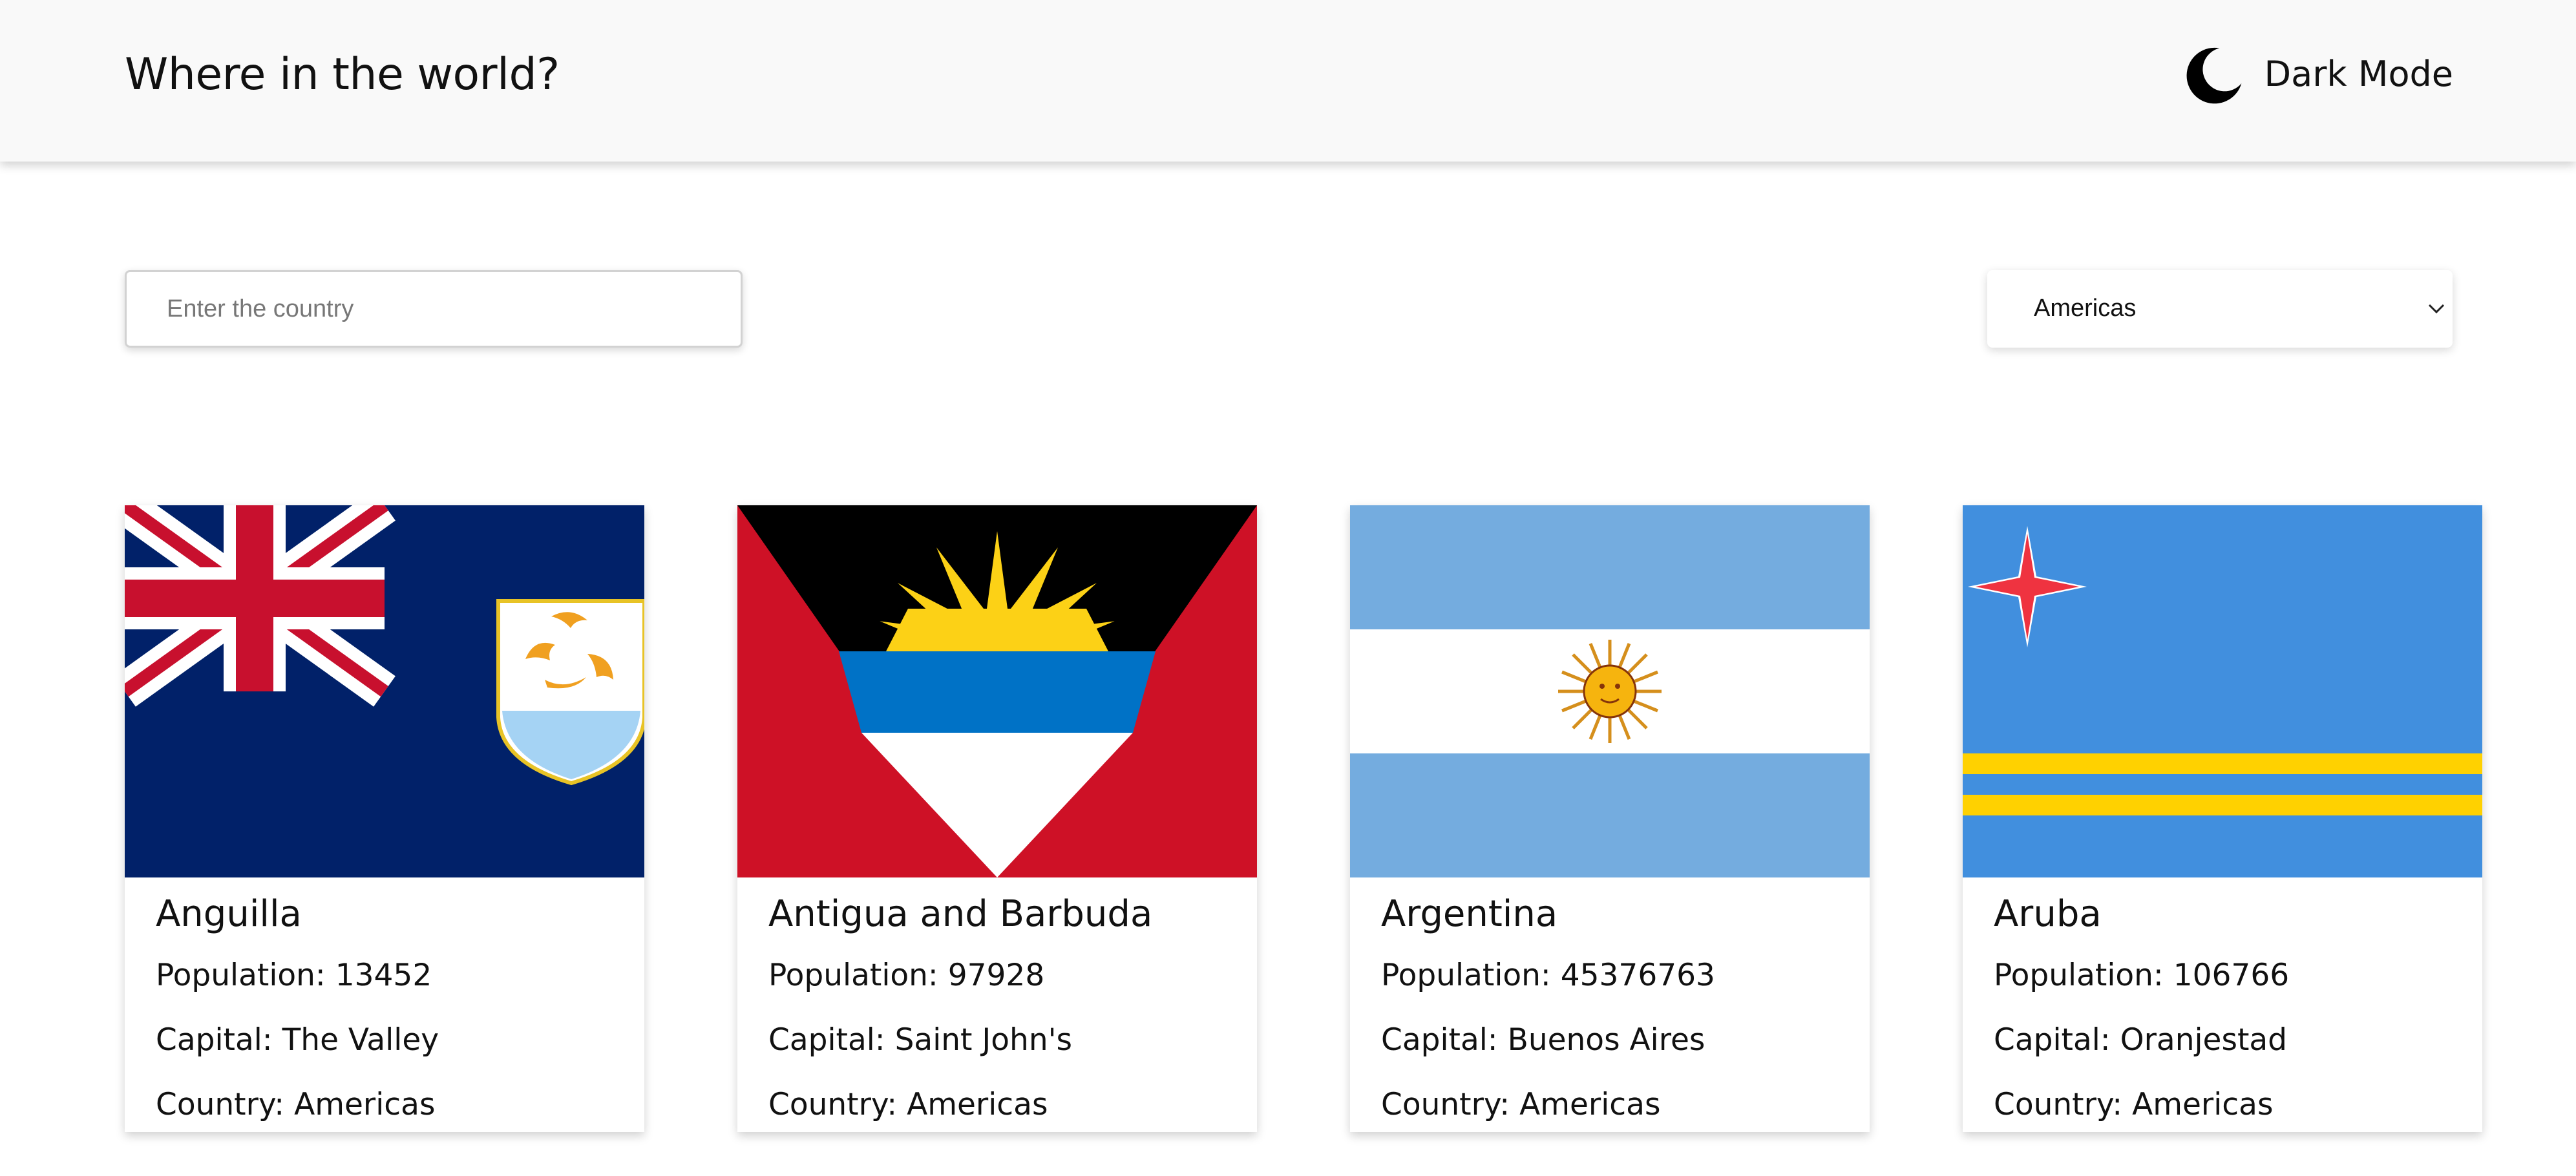  What do you see at coordinates (2358, 73) in the screenshot?
I see `dark-mode-label: Dark Mode` at bounding box center [2358, 73].